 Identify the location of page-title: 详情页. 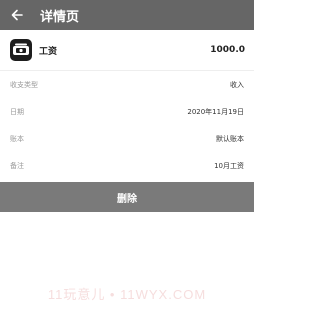
(60, 17).